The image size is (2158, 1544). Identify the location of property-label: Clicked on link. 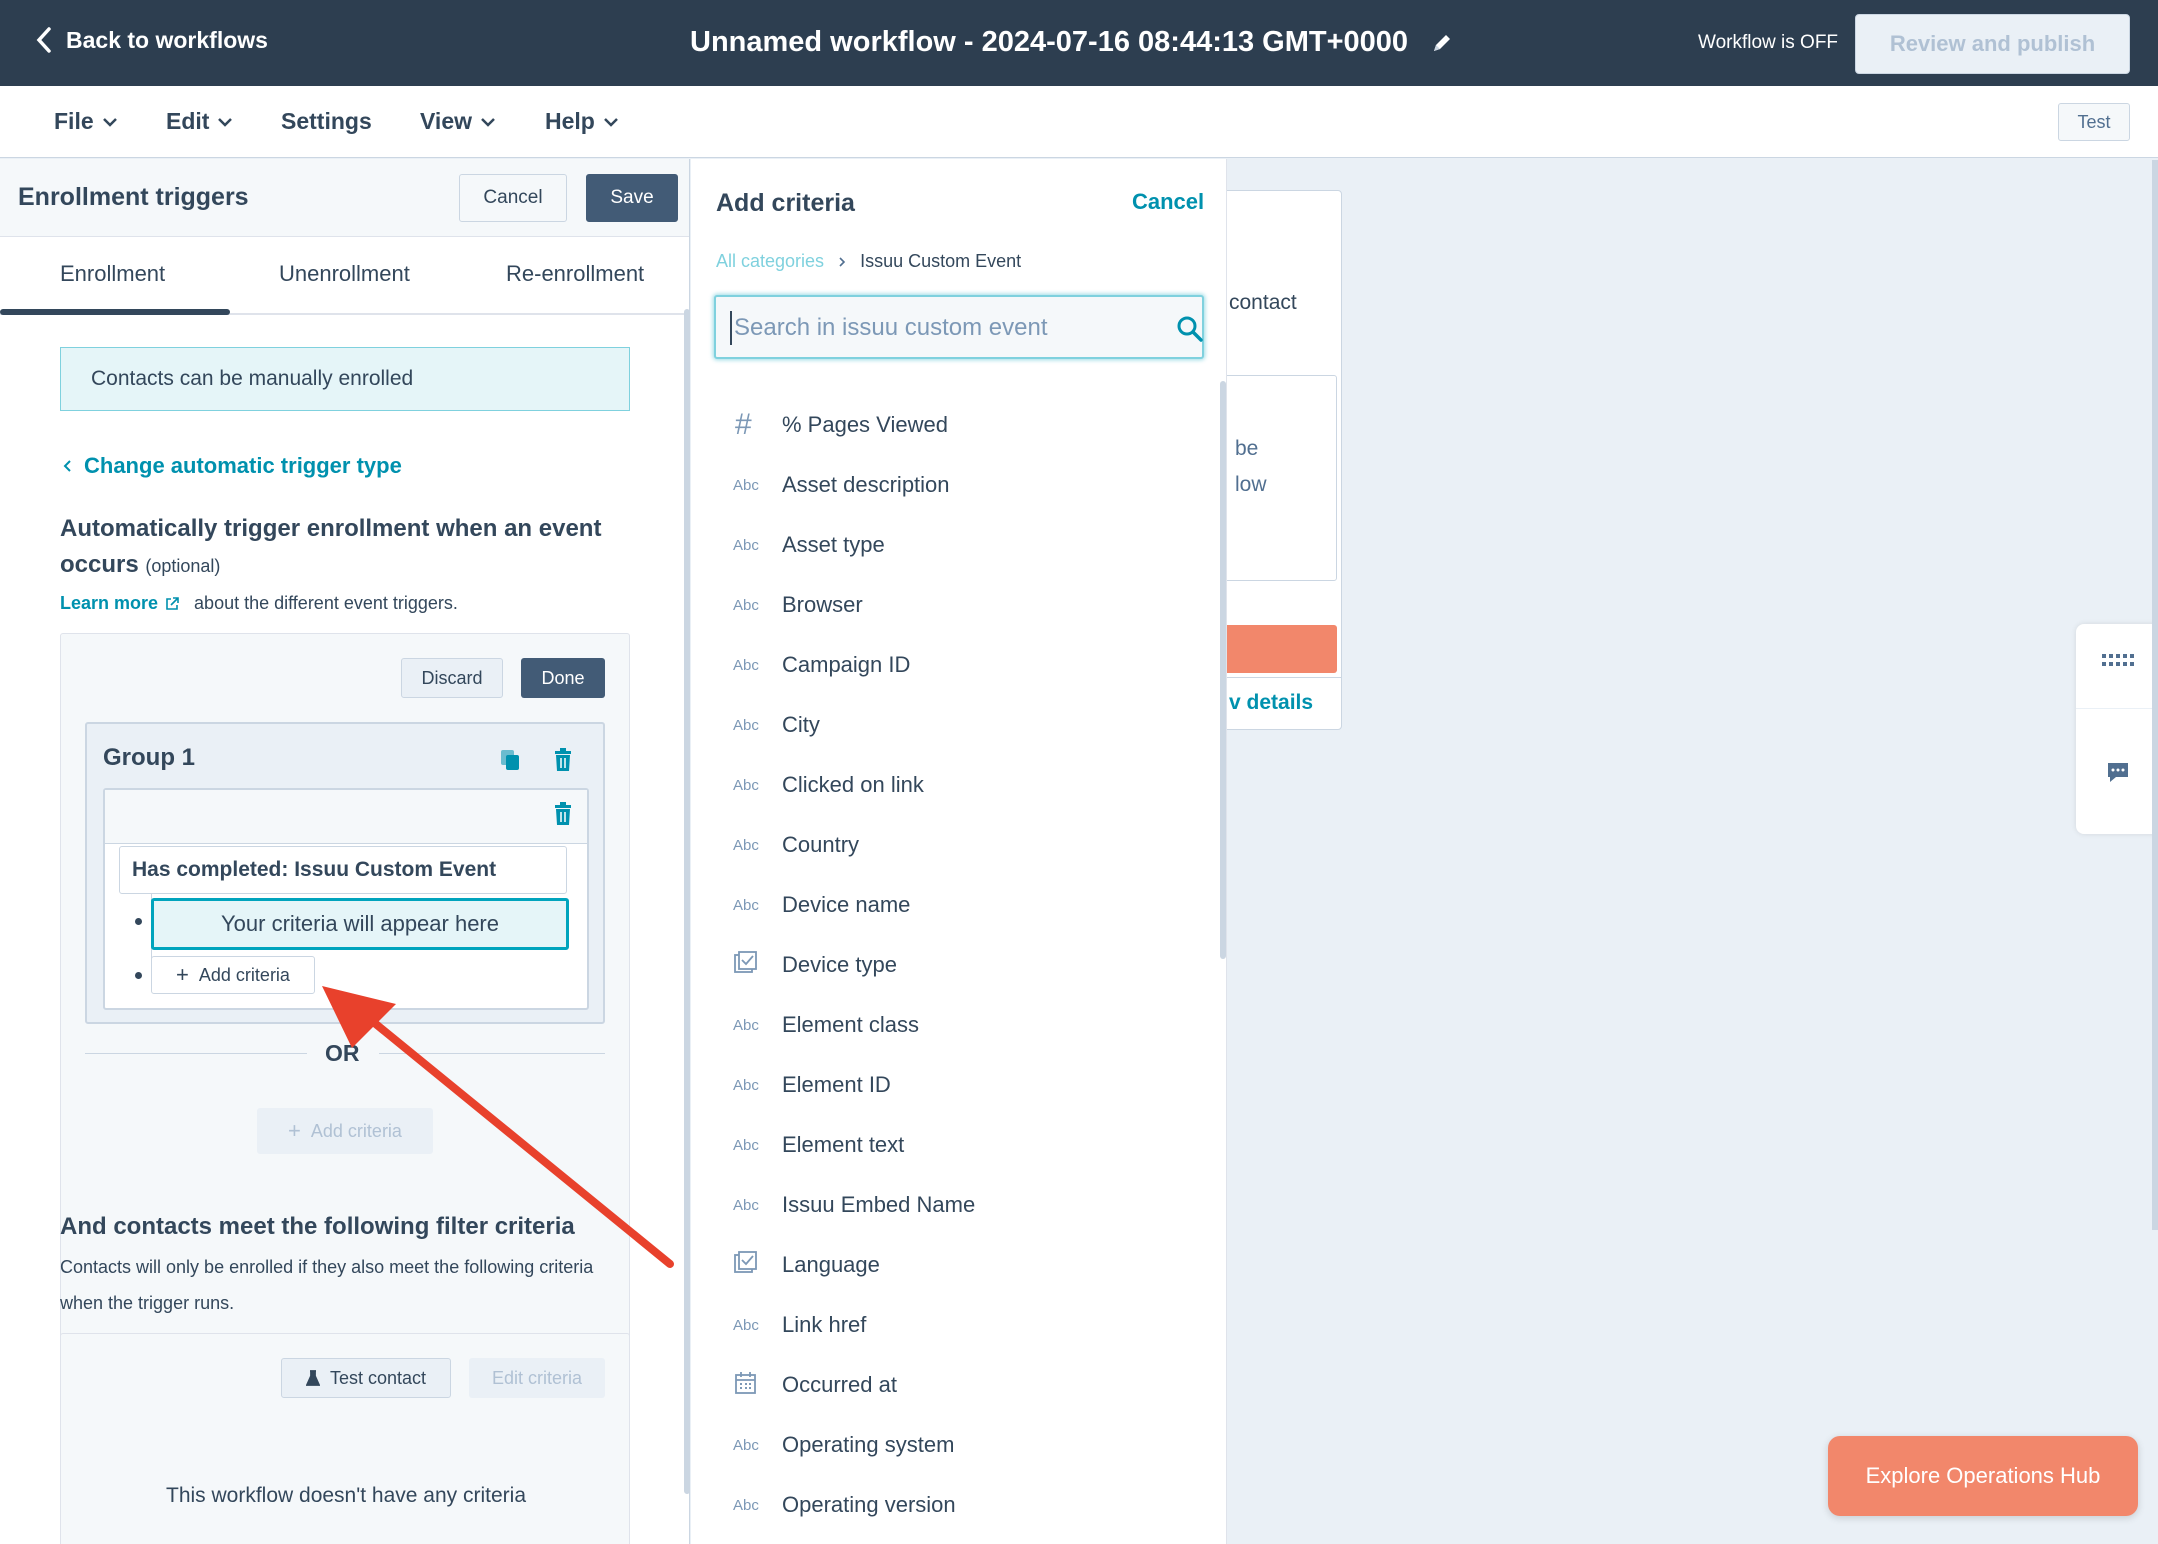
(853, 784).